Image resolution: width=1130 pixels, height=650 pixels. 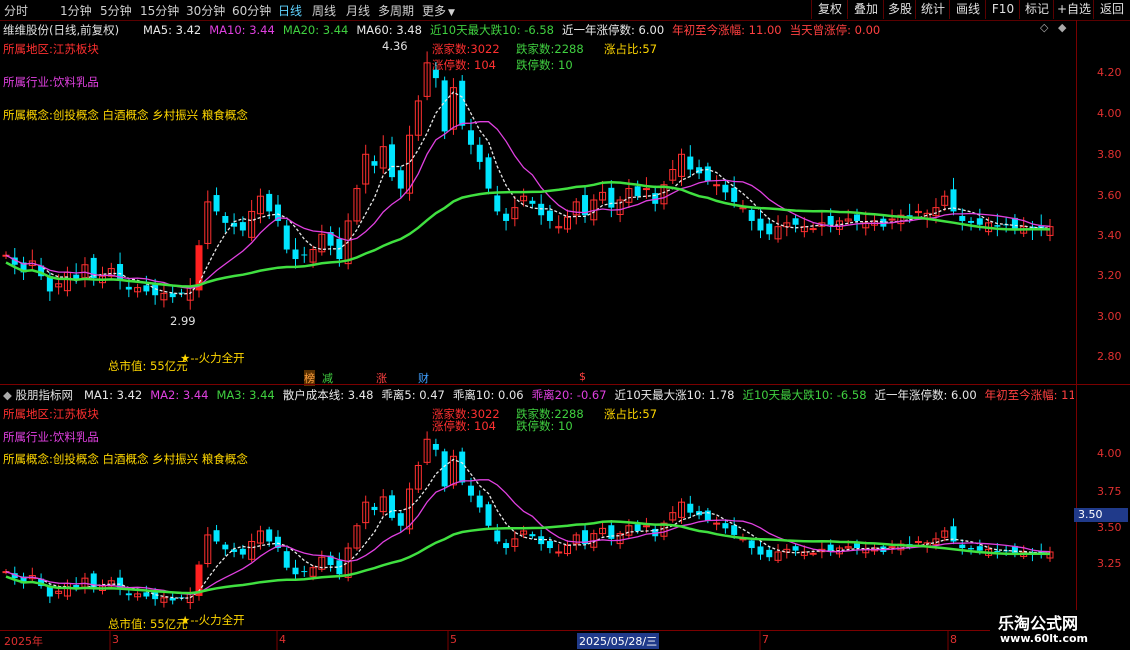 I want to click on sub-collapse-icon: ◆, so click(x=7, y=395).